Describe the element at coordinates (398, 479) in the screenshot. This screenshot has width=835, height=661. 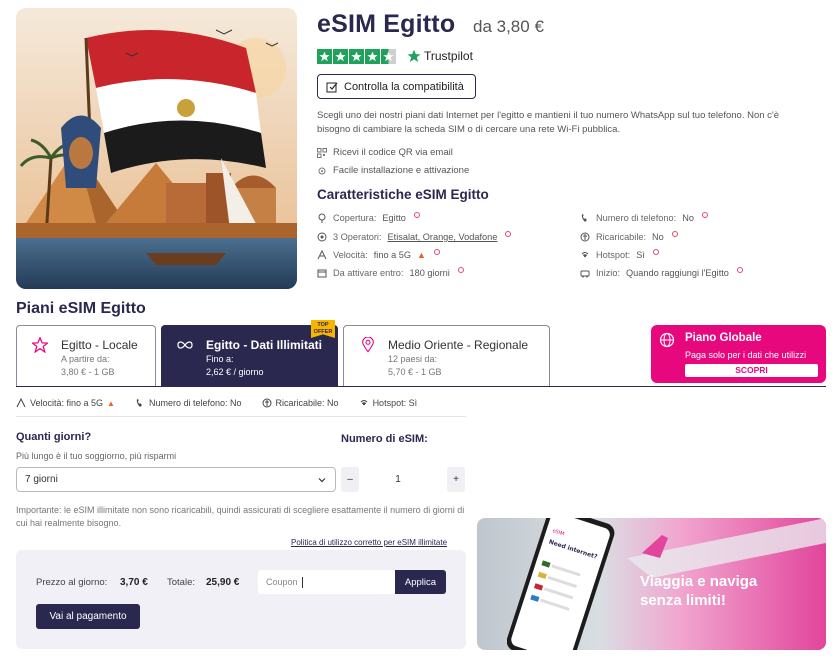
I see `quantity-value: 1` at that location.